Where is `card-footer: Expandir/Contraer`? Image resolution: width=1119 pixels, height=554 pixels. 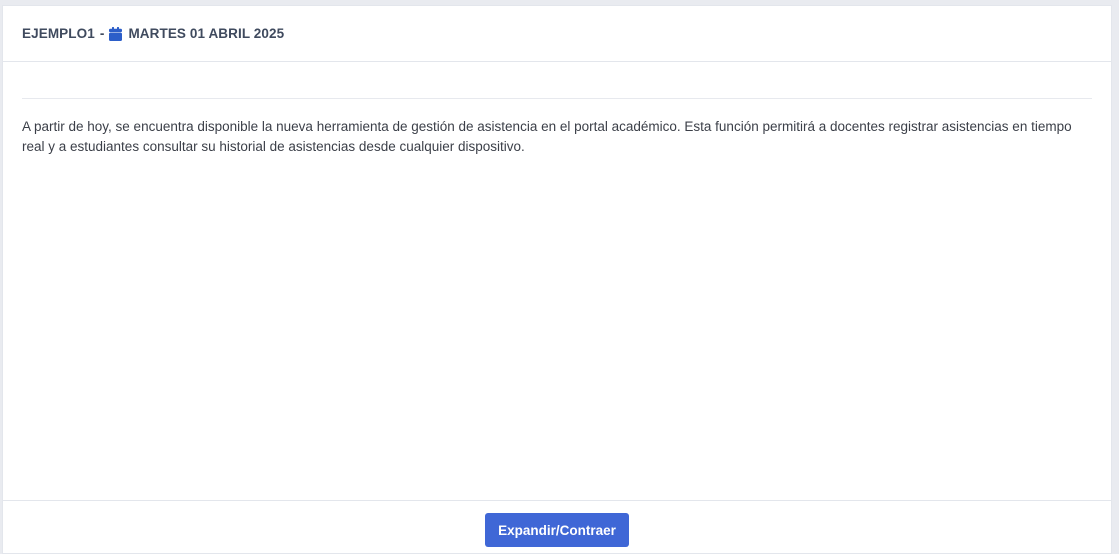
card-footer: Expandir/Contraer is located at coordinates (557, 526).